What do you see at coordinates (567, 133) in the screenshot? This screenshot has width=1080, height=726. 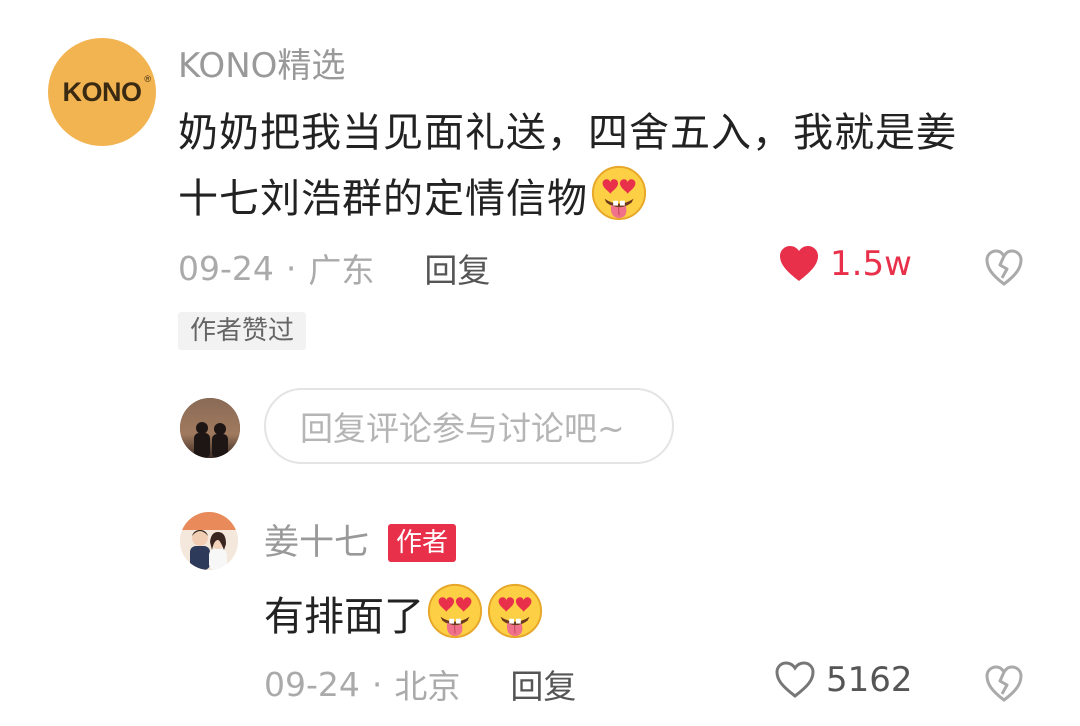 I see `comment-text-line-1: 奶奶把我当见面礼送，四舍五入，我就是姜` at bounding box center [567, 133].